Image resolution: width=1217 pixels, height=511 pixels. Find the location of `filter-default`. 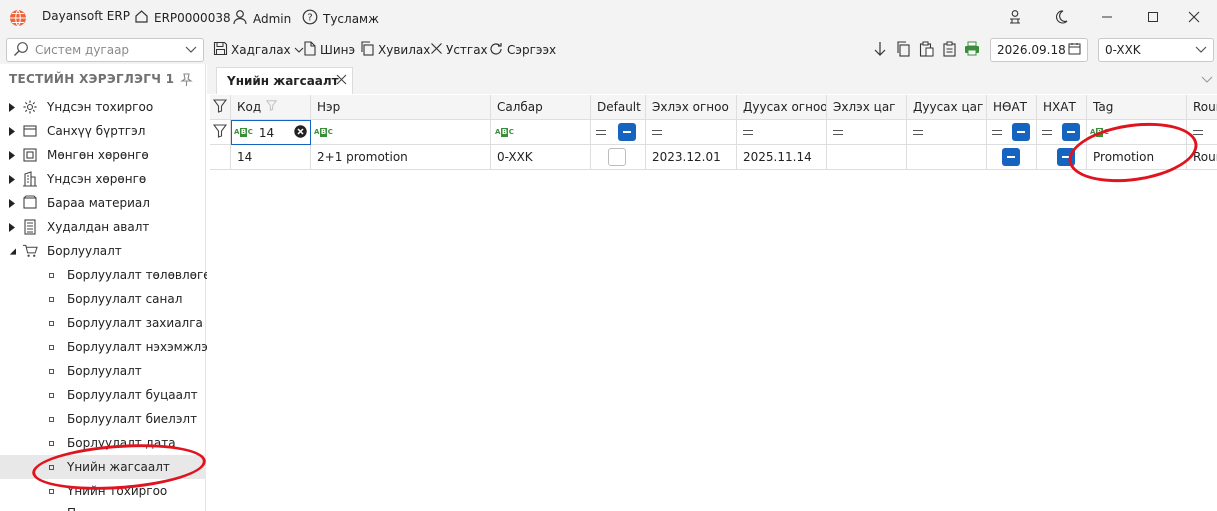

filter-default is located at coordinates (618, 132).